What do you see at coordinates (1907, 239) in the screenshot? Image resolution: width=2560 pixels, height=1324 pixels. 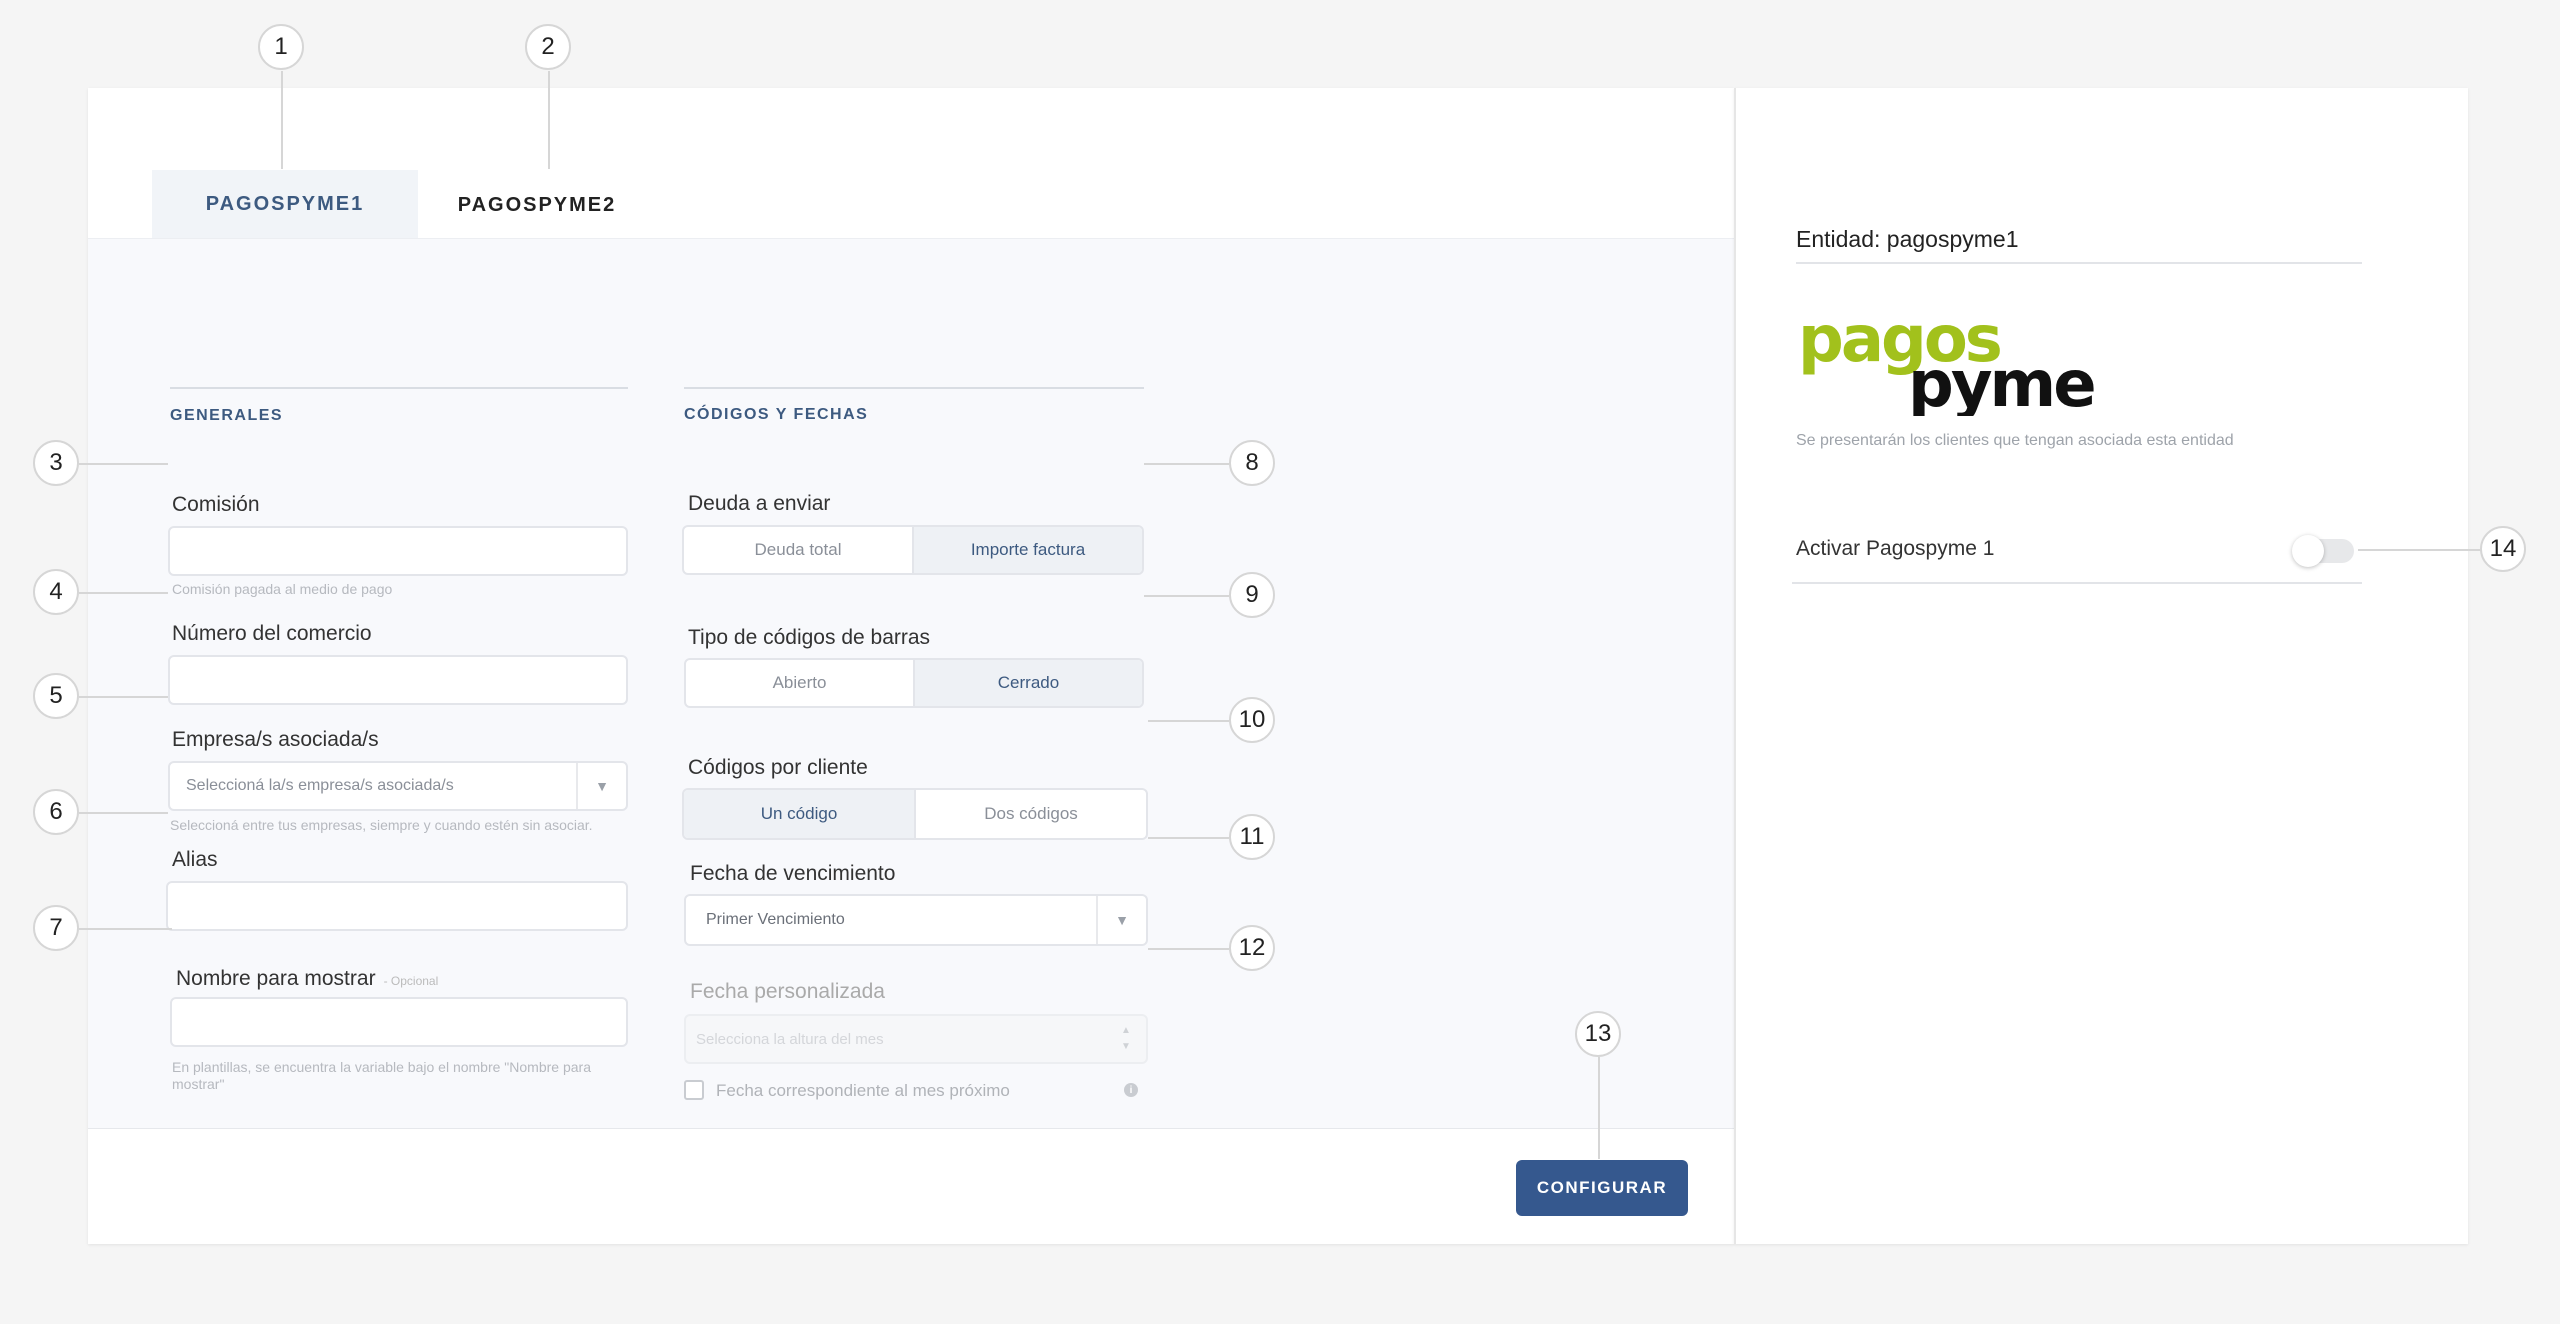 I see `entity-title: Entidad: pagospyme1` at bounding box center [1907, 239].